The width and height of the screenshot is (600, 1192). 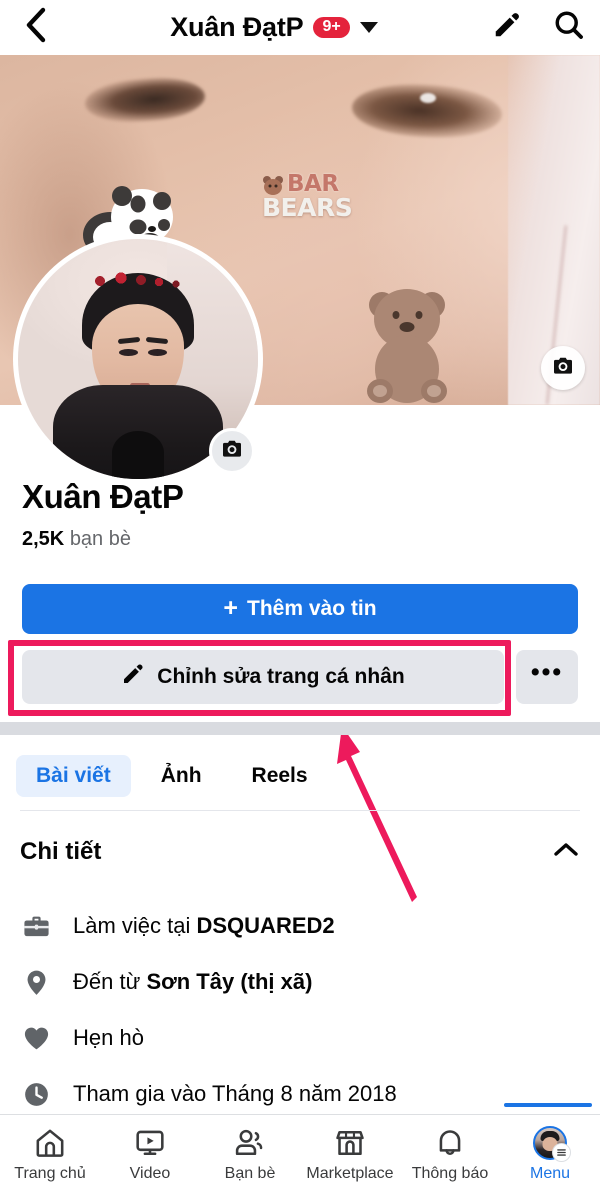 I want to click on small-bear-icon, so click(x=273, y=185).